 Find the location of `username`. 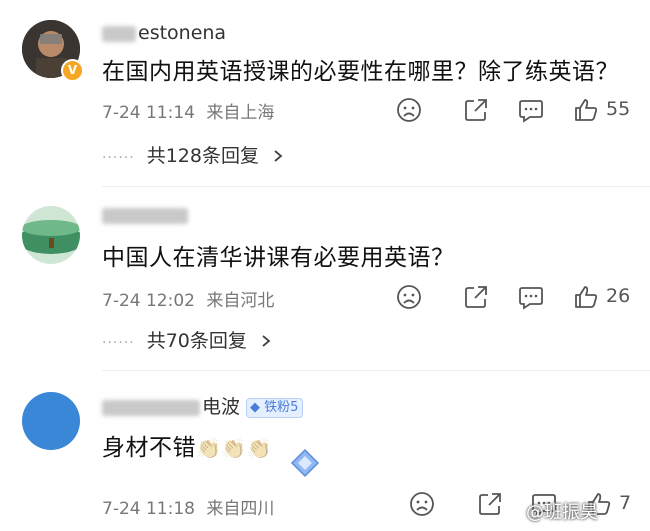

username is located at coordinates (146, 215).